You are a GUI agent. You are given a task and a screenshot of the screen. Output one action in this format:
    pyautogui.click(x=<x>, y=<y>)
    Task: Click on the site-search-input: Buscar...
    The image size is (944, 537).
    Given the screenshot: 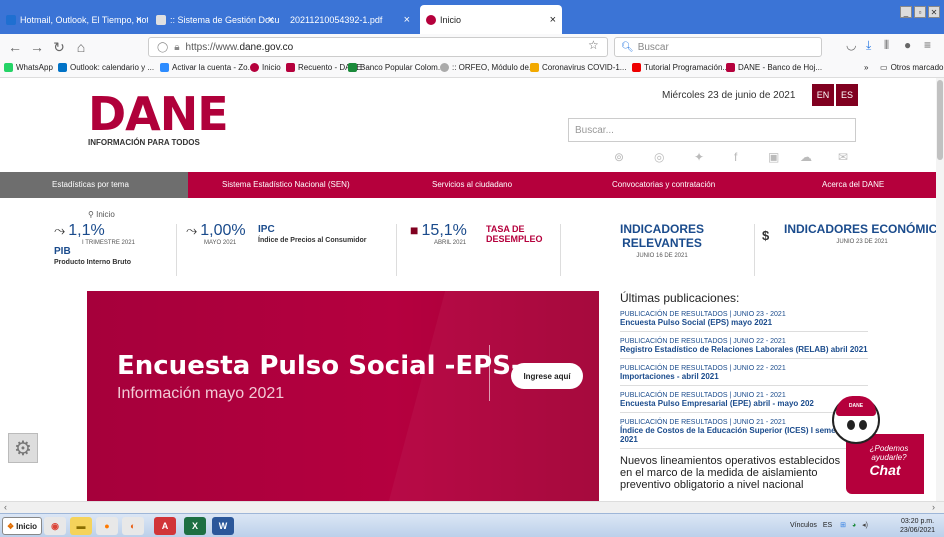 What is the action you would take?
    pyautogui.click(x=712, y=130)
    